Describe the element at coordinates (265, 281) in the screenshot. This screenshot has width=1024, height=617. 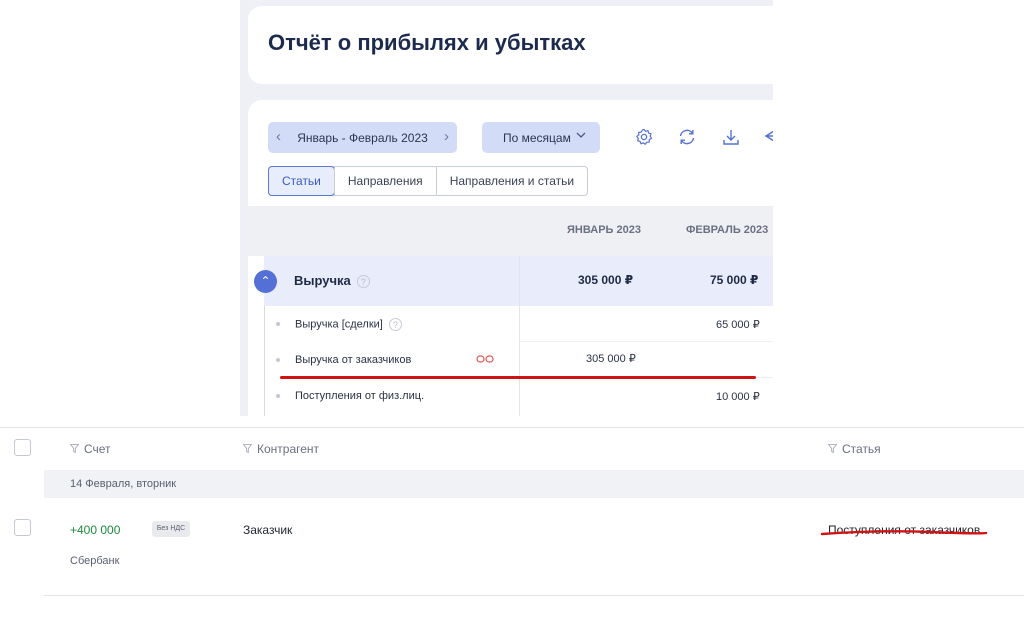
I see `collapse-chevron-up-icon: ⌃` at that location.